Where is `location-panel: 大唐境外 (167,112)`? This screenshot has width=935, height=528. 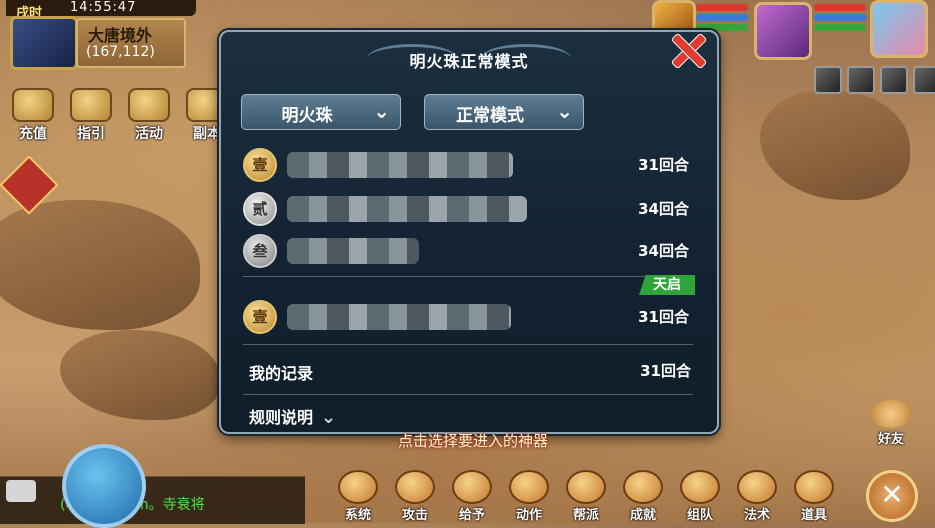
location-panel: 大唐境外 (167,112) is located at coordinates (131, 43).